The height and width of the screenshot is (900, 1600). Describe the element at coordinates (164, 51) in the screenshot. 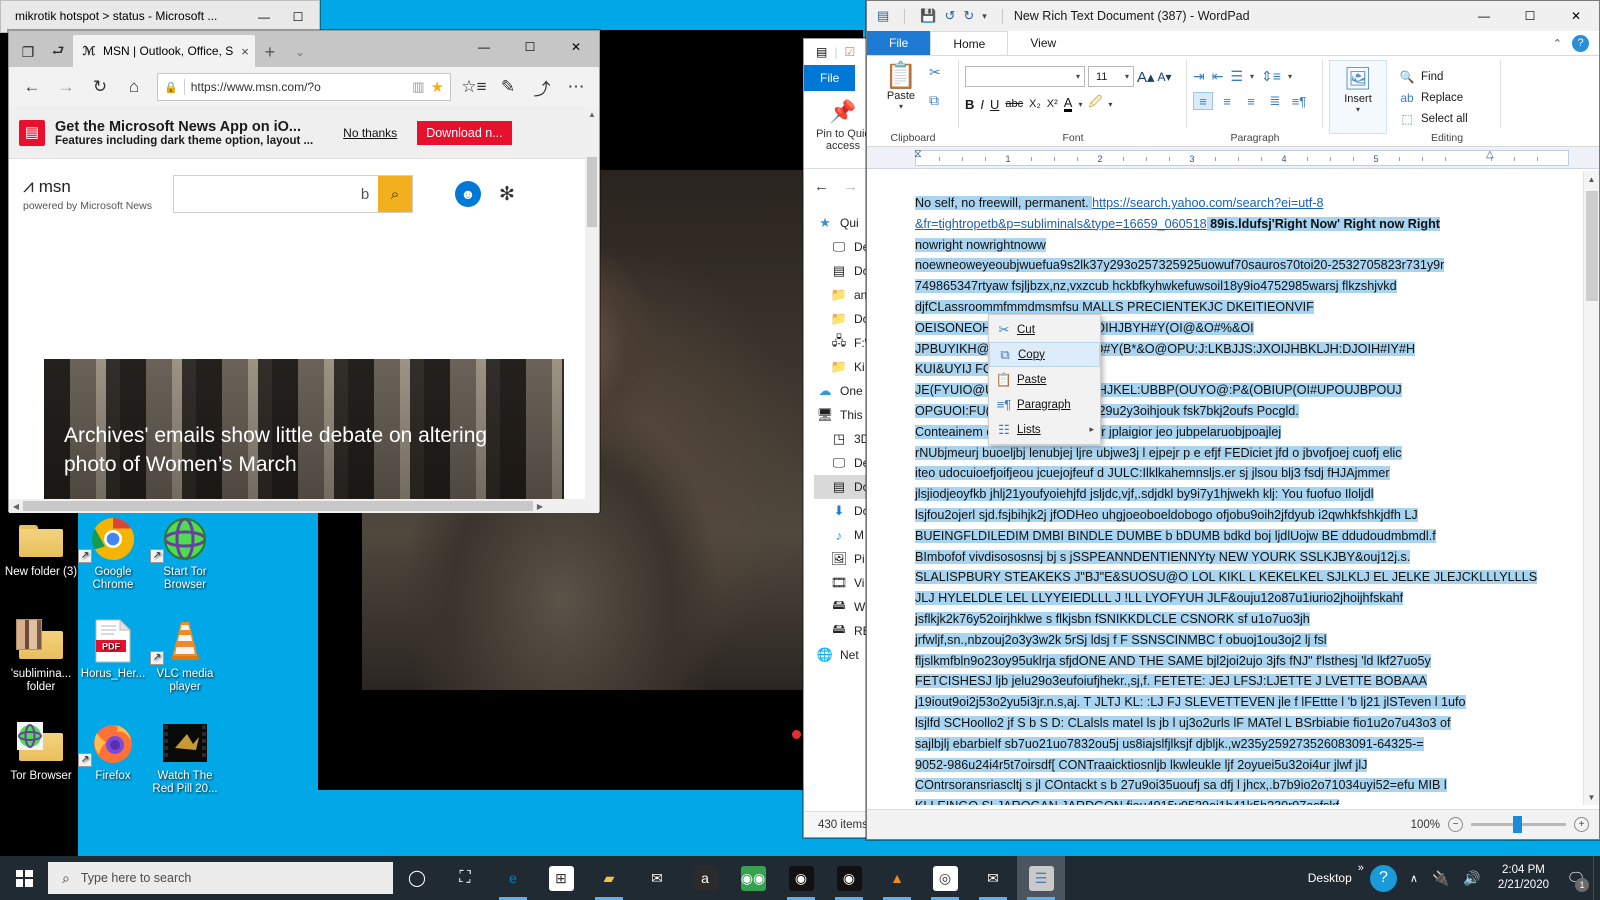

I see `edge-tab-msn: ℳ MSN | Outlook, Office, S ×` at that location.